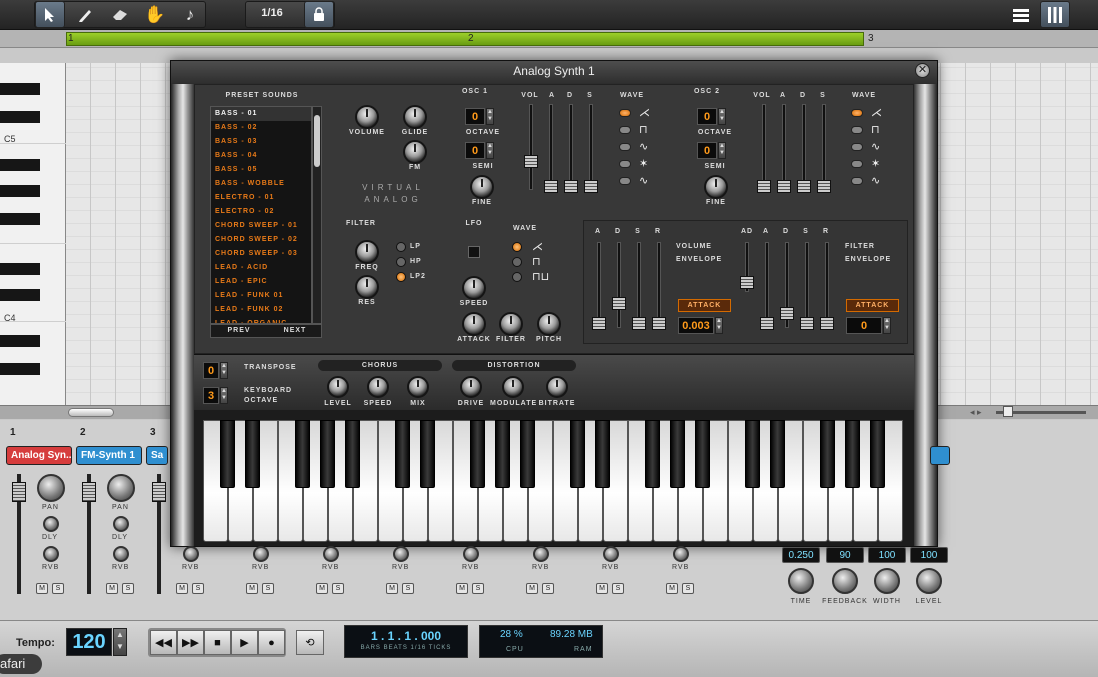 The height and width of the screenshot is (677, 1098). I want to click on preset-item: BASS - WOBBLE, so click(261, 184).